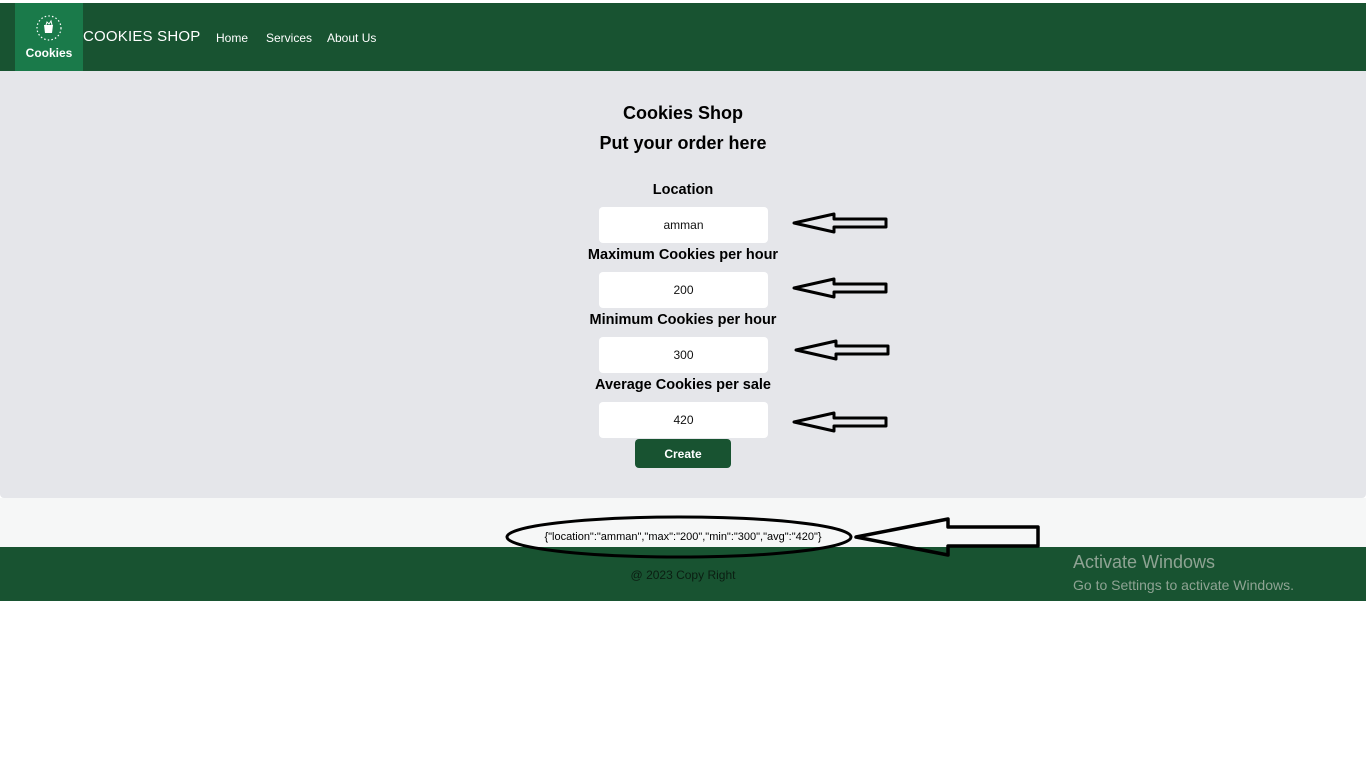 The height and width of the screenshot is (768, 1366). I want to click on nav-about-us: About Us, so click(351, 38).